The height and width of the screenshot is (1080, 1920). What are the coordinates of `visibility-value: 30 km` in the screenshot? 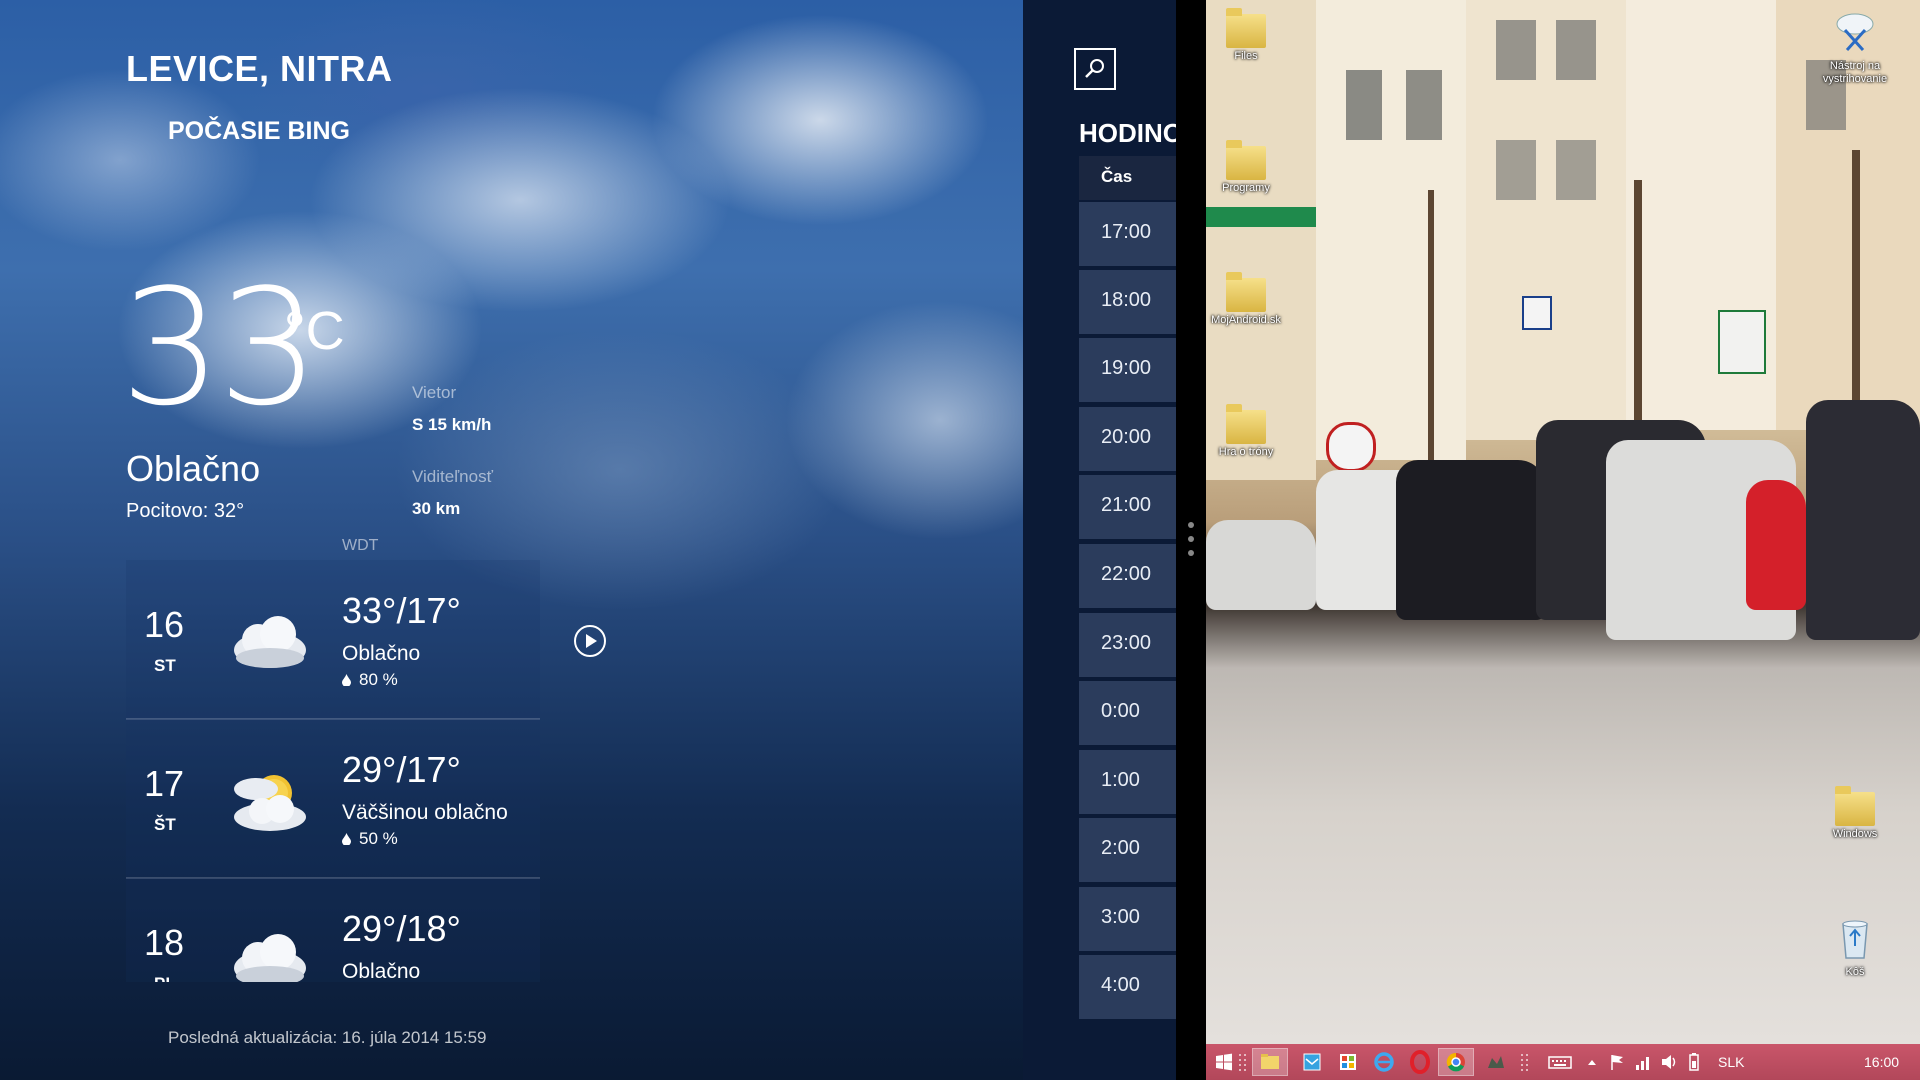 It's located at (436, 508).